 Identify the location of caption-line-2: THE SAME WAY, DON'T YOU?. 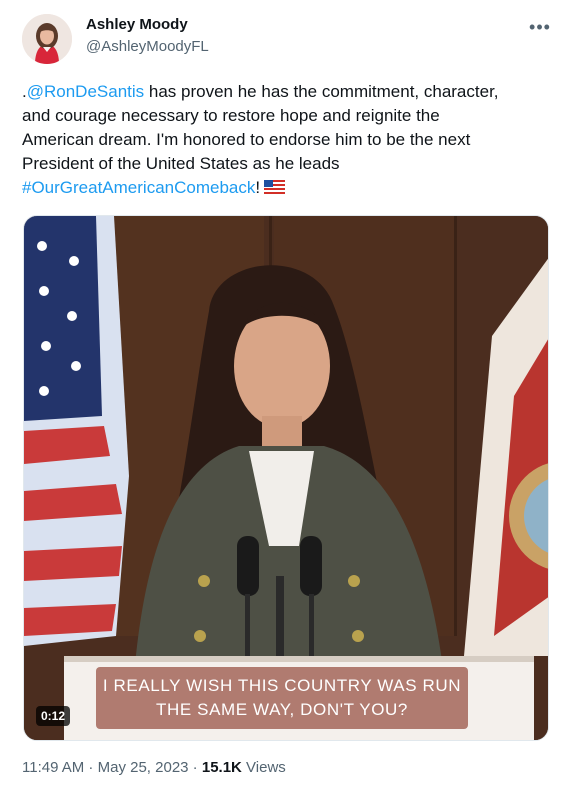
(282, 709).